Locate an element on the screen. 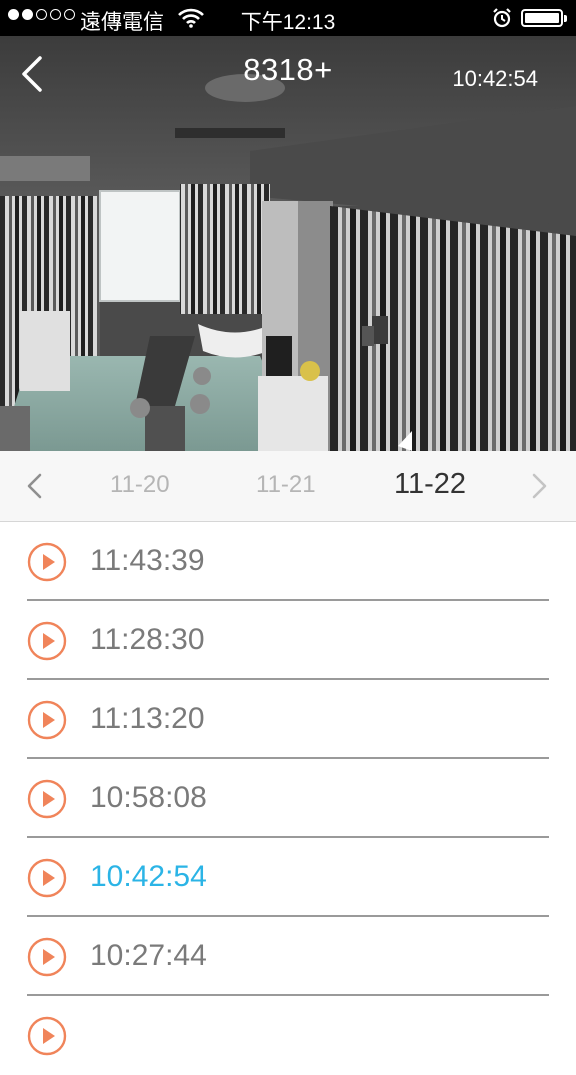 The height and width of the screenshot is (1075, 576). date-selector: 11-20 11-21 11-22 is located at coordinates (288, 486).